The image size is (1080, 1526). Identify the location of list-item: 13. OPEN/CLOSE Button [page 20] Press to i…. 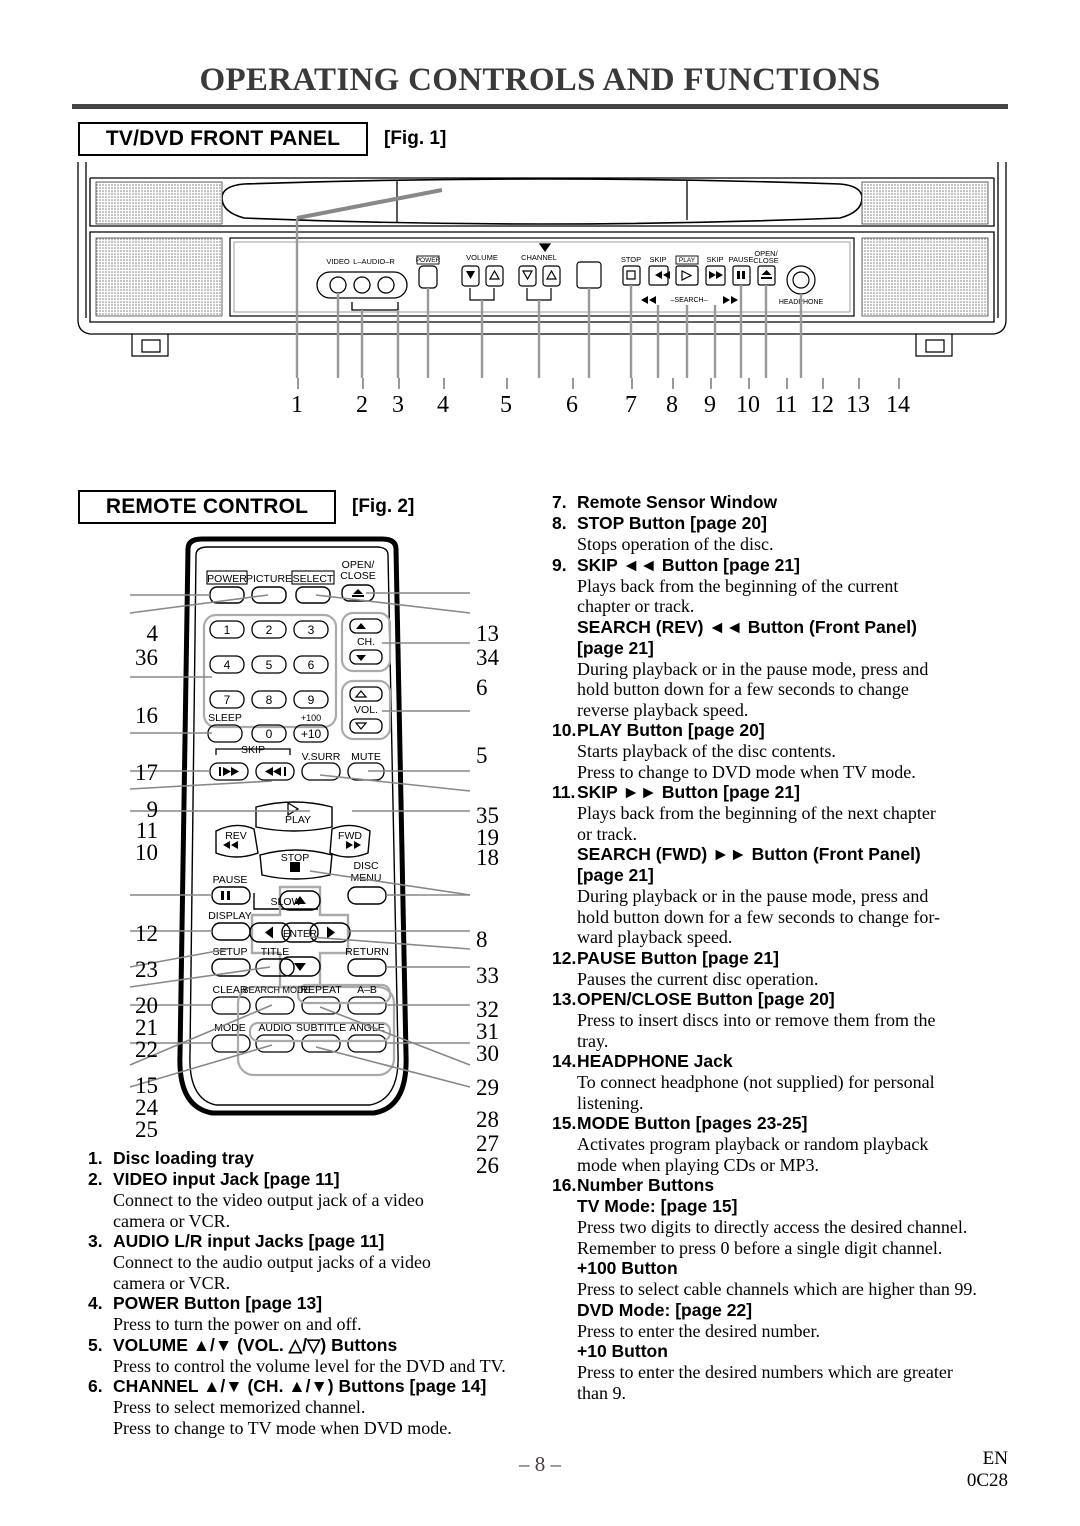
(782, 1020).